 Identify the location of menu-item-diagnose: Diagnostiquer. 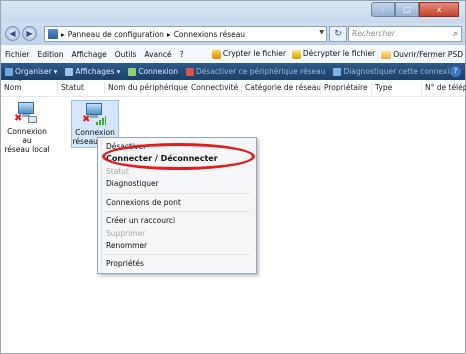
(132, 183).